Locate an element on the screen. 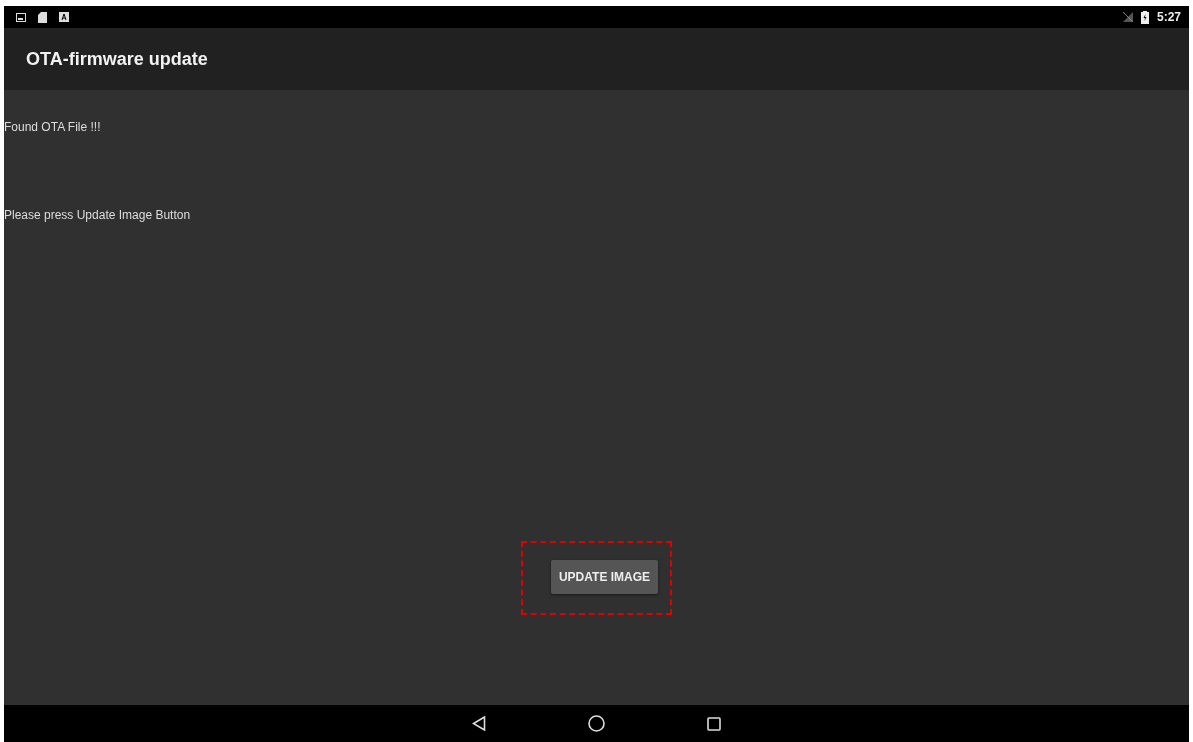 The height and width of the screenshot is (742, 1193). status-message: Found OTA File !!! is located at coordinates (52, 127).